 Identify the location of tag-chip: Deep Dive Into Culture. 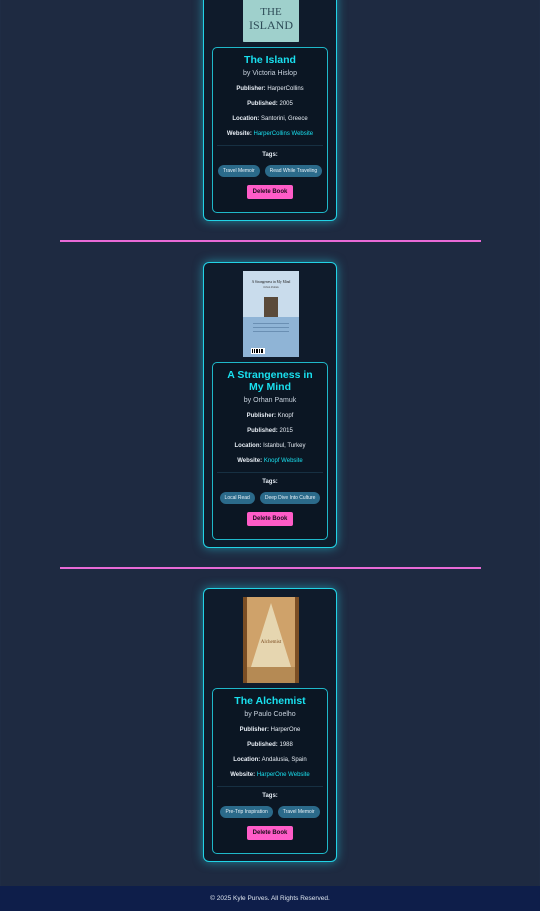
(290, 498).